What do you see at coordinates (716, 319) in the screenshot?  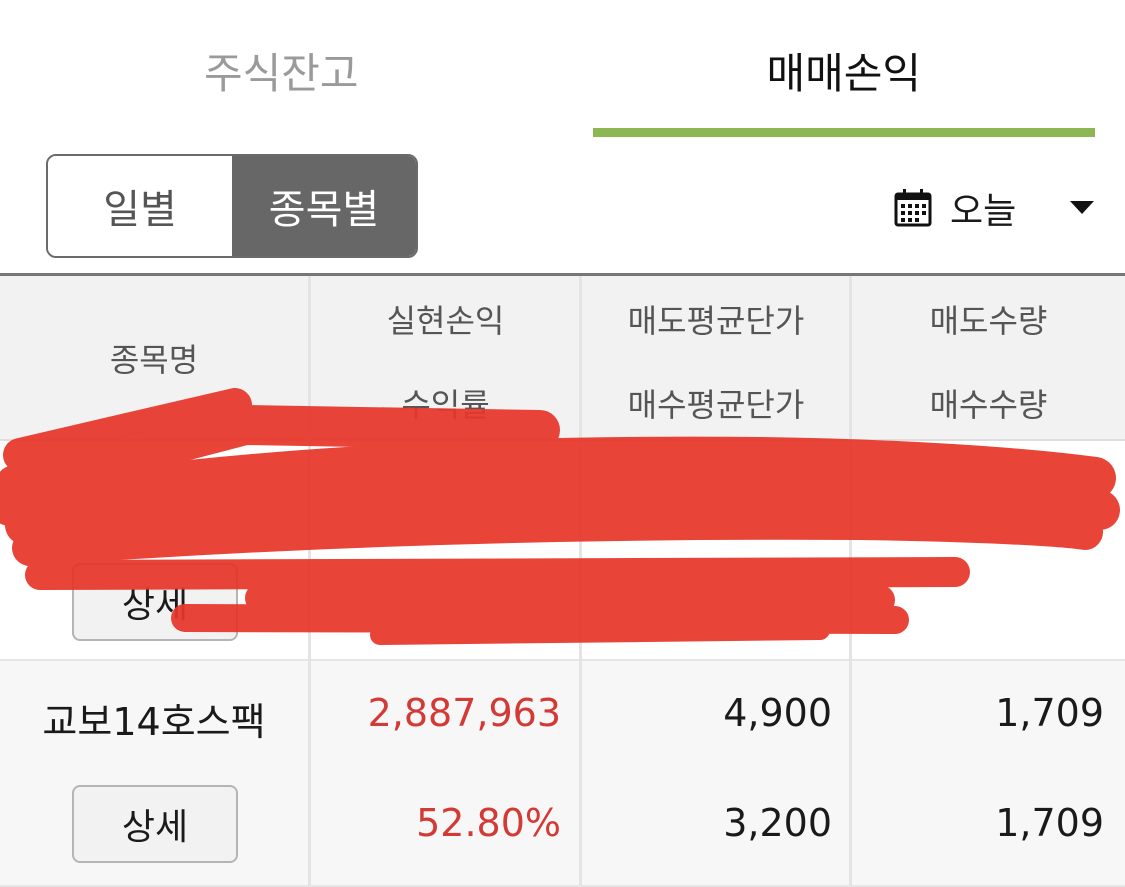 I see `header-avg-sell-price: 매도평균단가` at bounding box center [716, 319].